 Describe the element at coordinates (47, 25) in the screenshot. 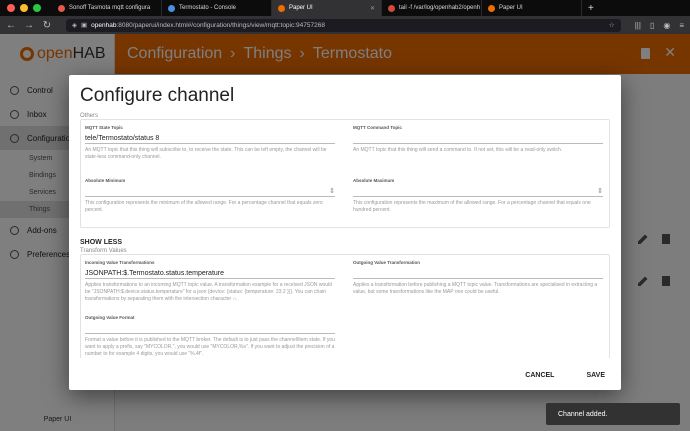

I see `reload-icon: ↻` at that location.